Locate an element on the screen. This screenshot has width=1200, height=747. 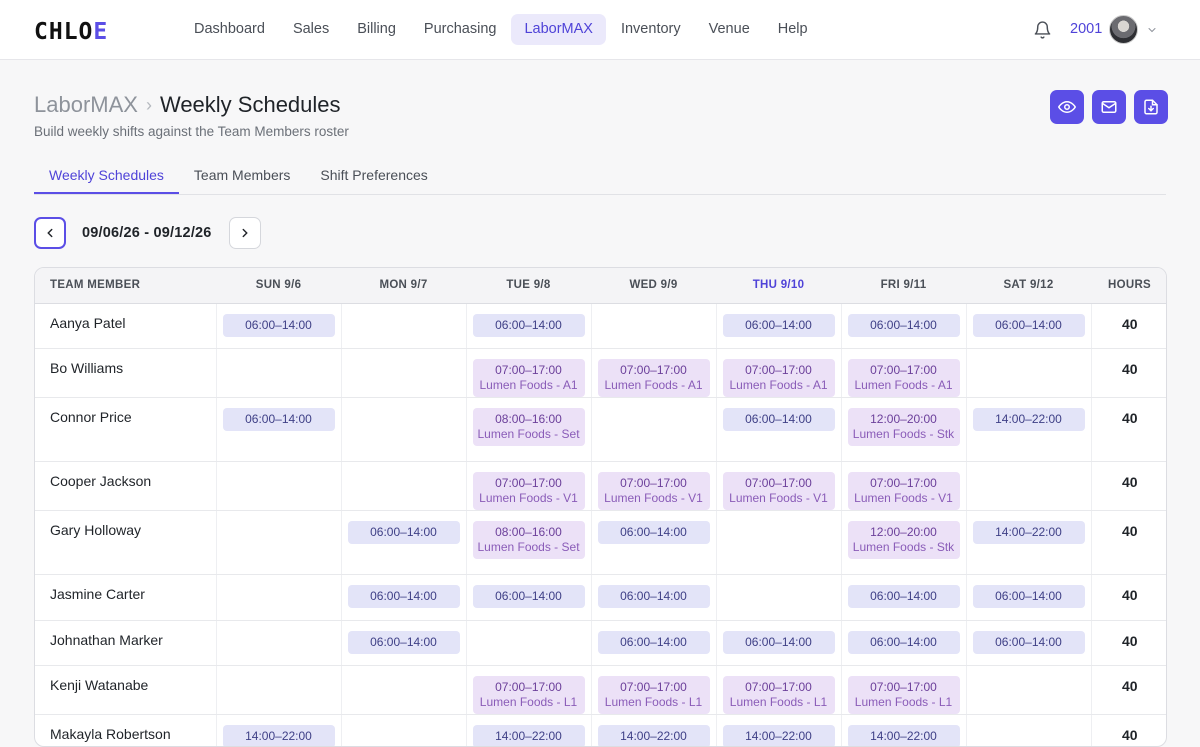
breadcrumb-parent: LaborMAX is located at coordinates (86, 105).